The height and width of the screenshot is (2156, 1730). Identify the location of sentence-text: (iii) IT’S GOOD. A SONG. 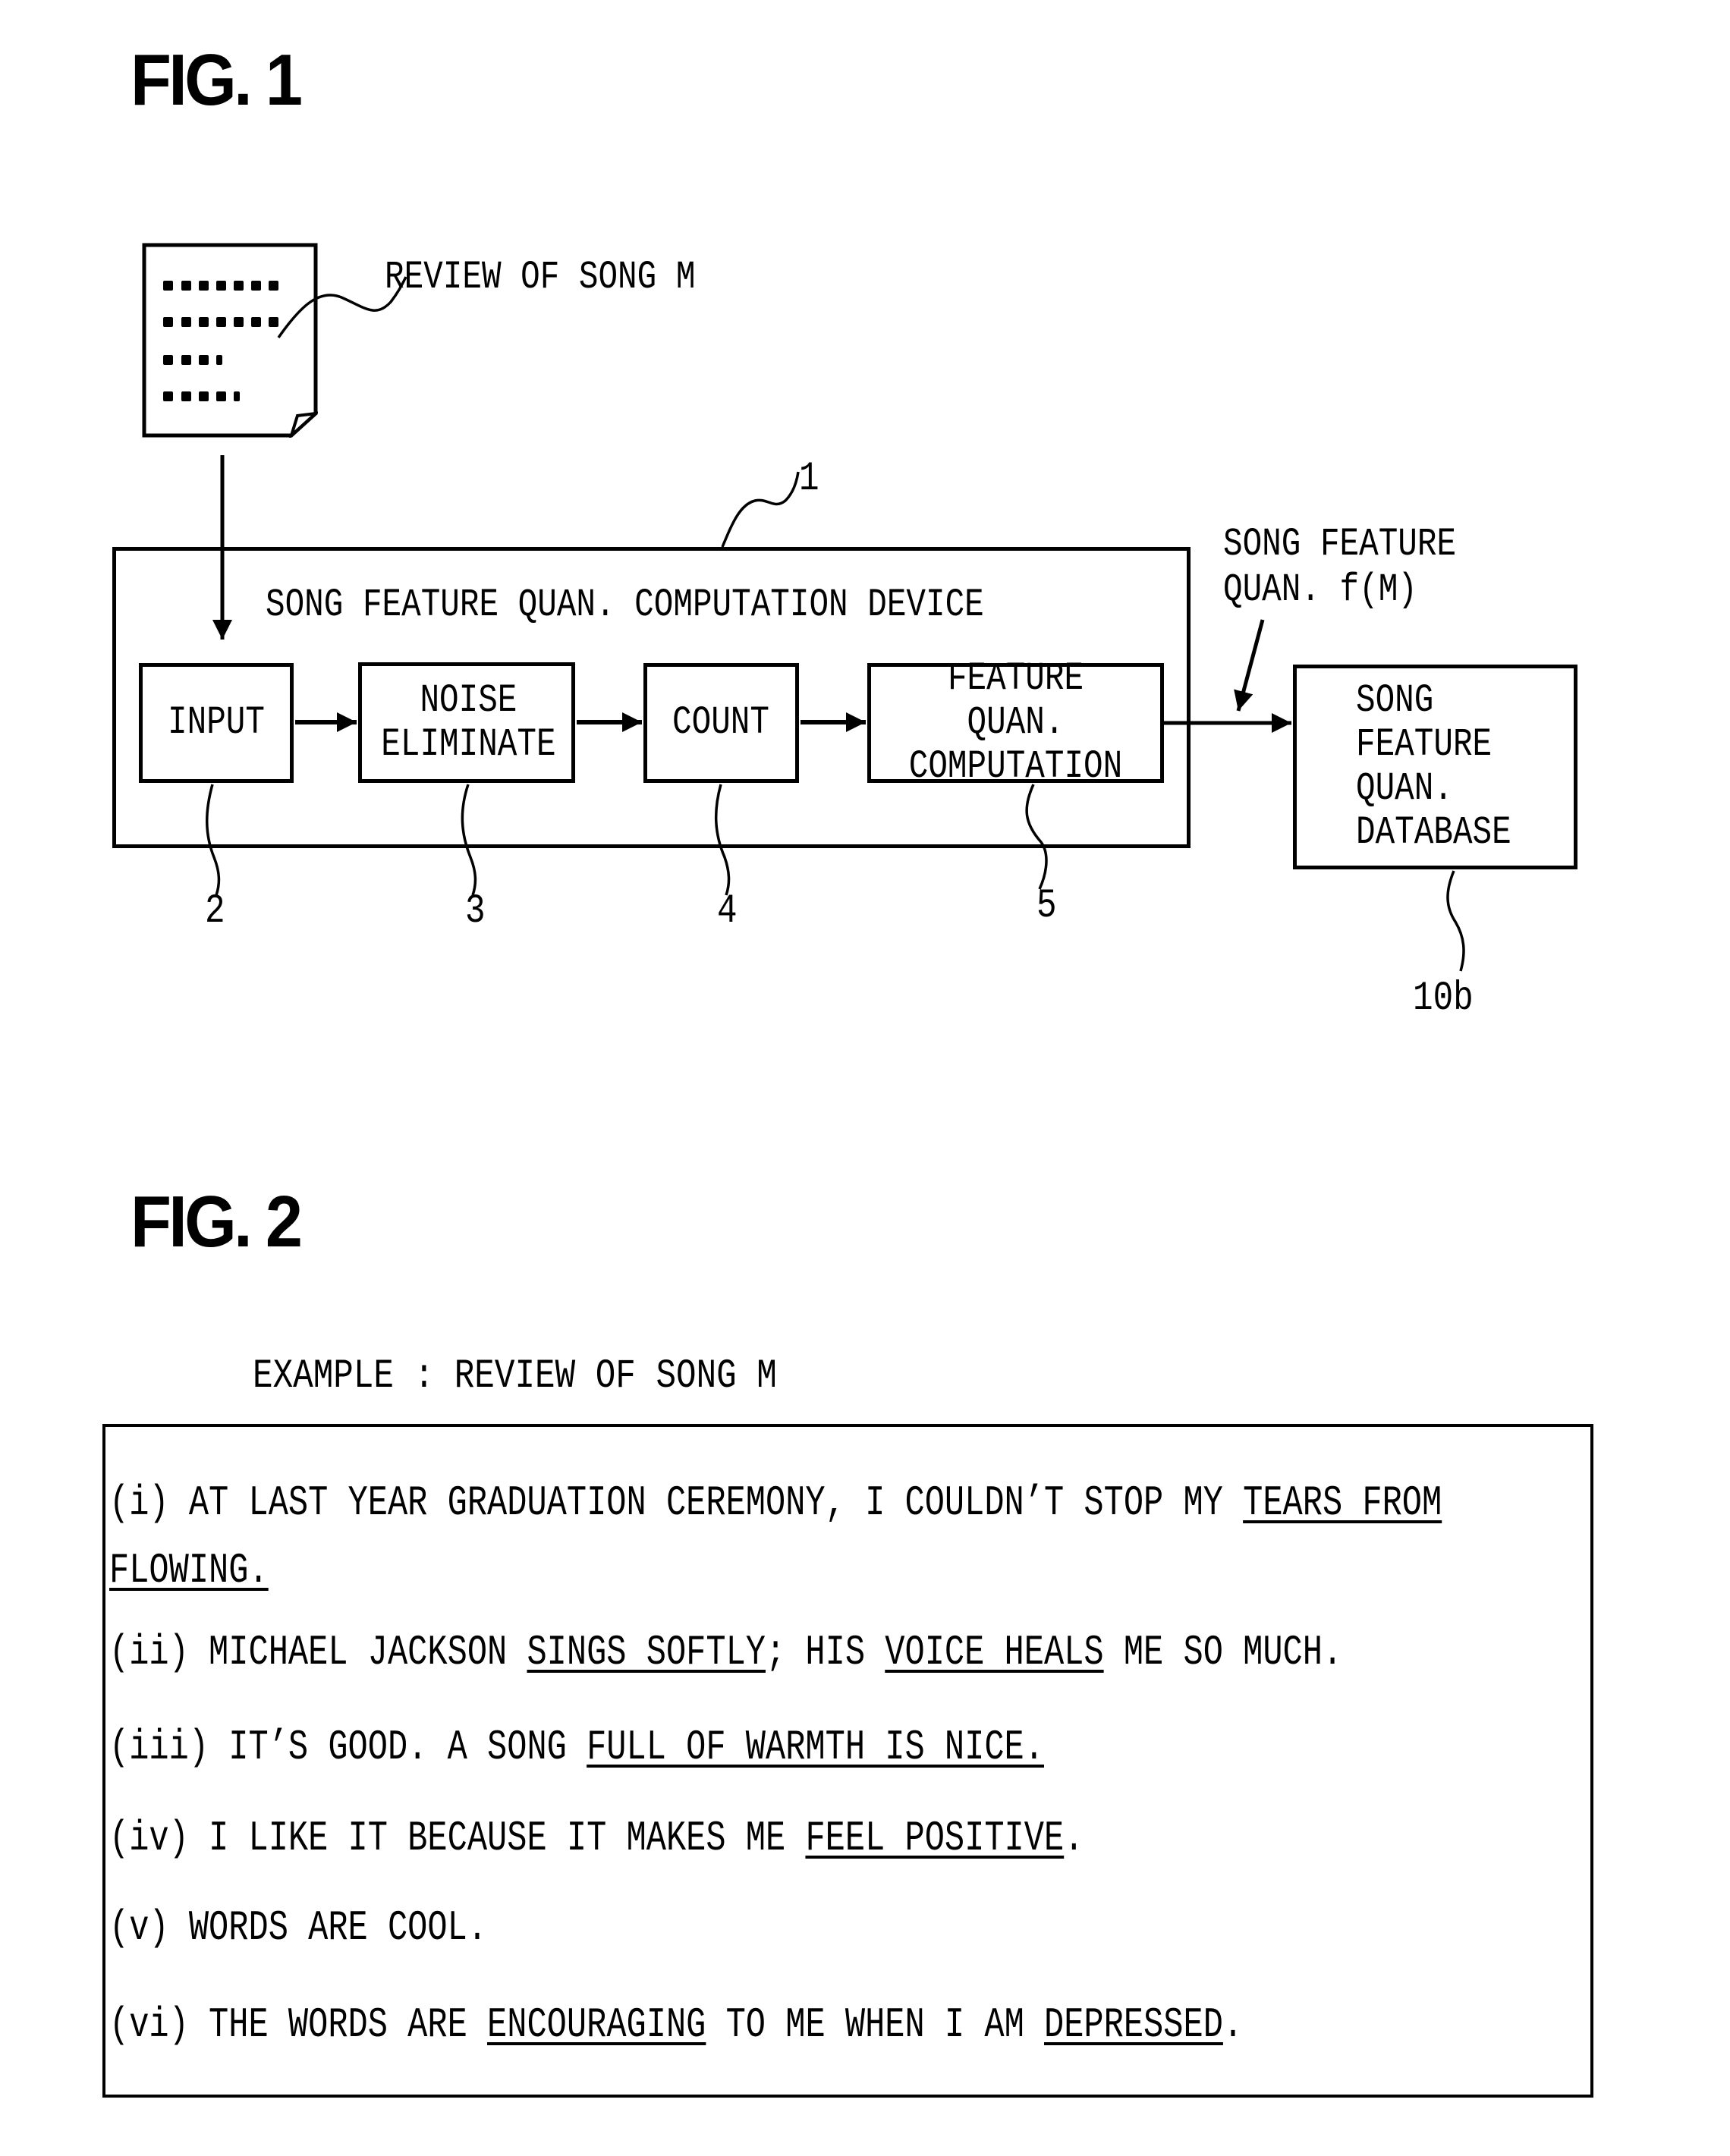
(348, 1747).